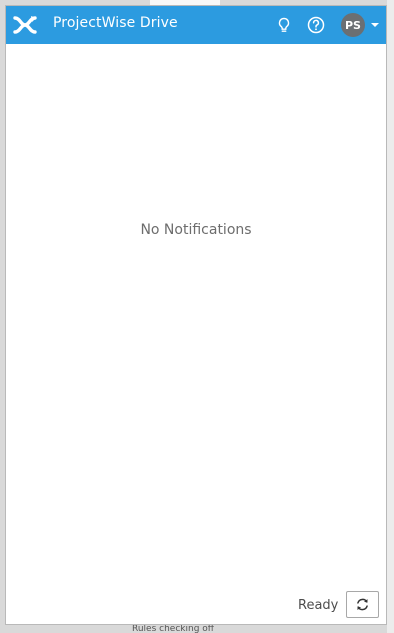  Describe the element at coordinates (284, 25) in the screenshot. I see `lightbulb-icon` at that location.